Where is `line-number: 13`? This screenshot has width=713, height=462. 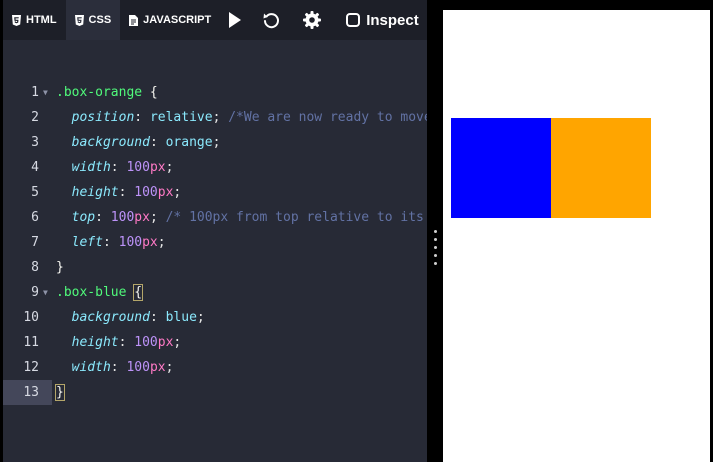 line-number: 13 is located at coordinates (27, 392).